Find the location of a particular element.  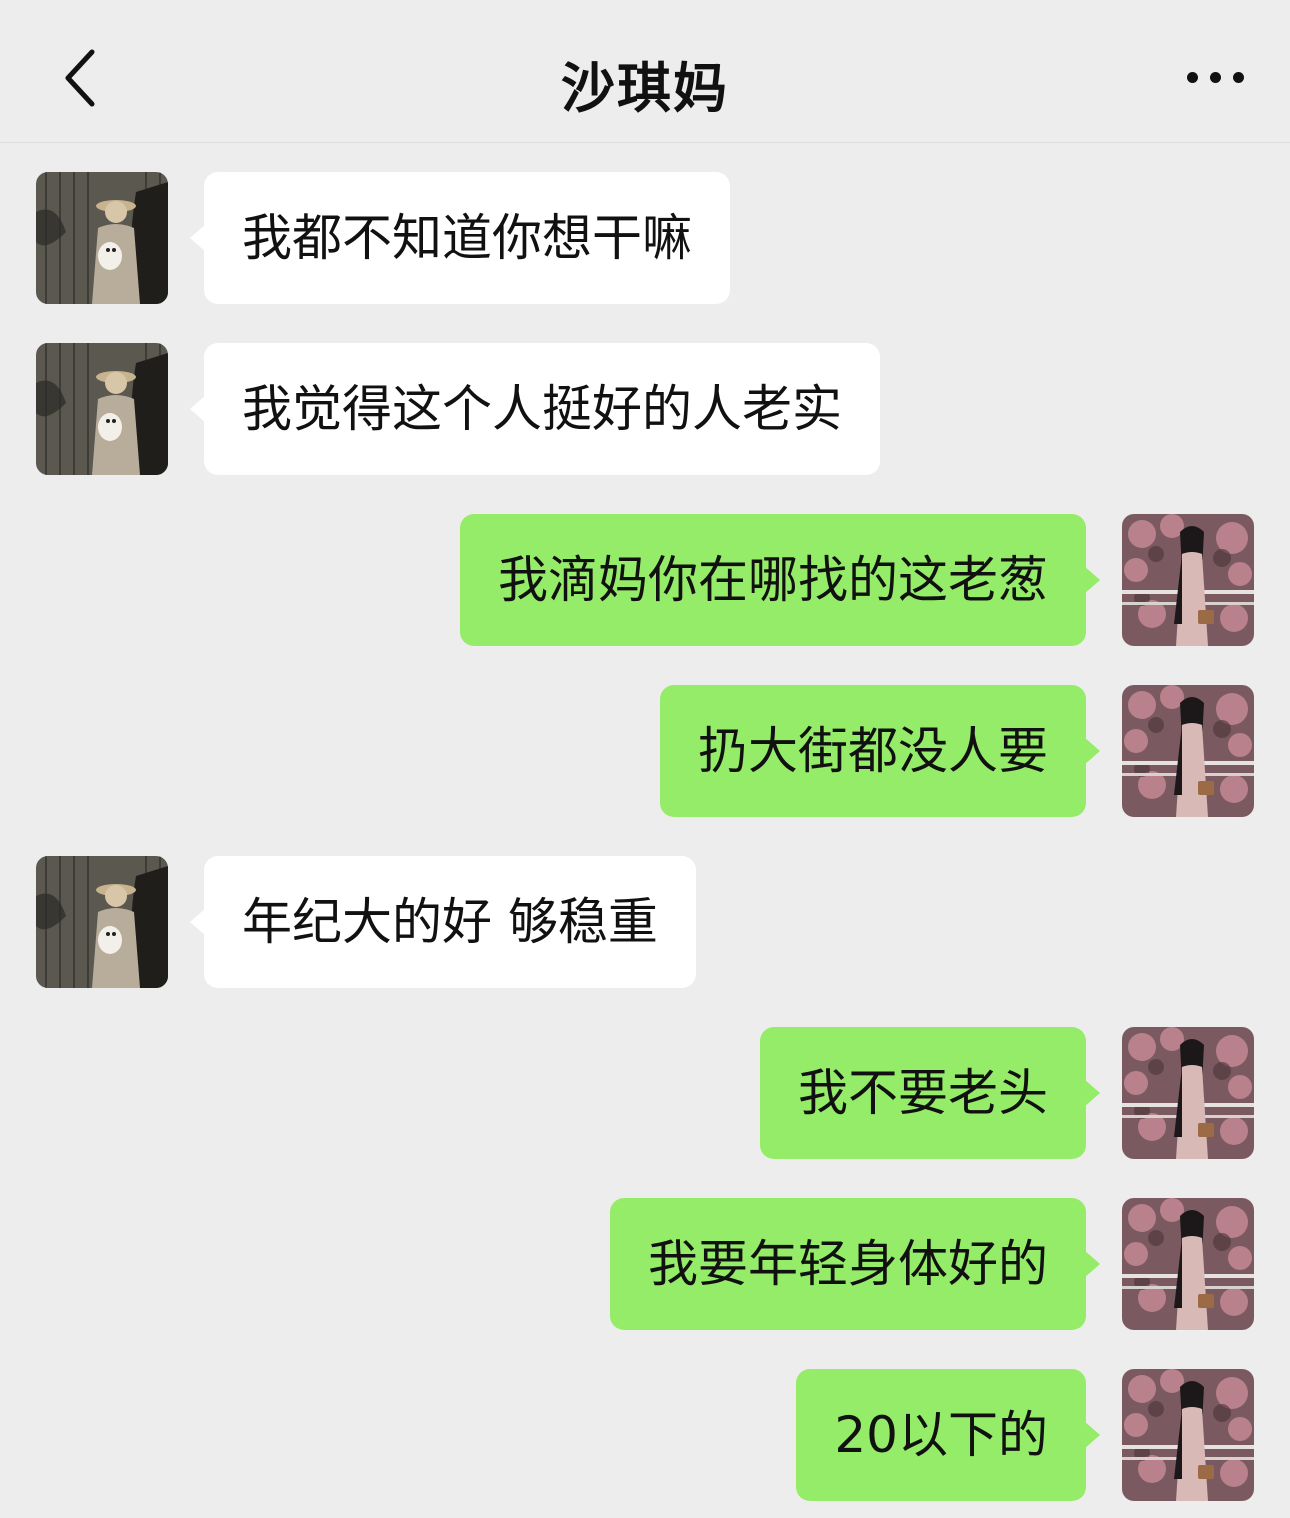

incoming-message-bubble: 我觉得这个人挺好的人老实 is located at coordinates (535, 409).